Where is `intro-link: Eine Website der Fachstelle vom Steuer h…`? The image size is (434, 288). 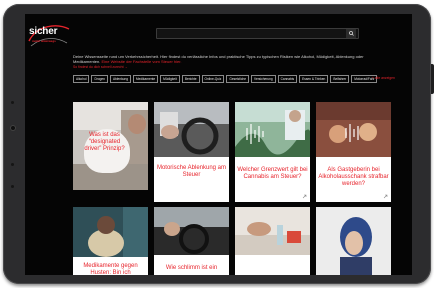 intro-link: Eine Website der Fachstelle vom Steuer h… is located at coordinates (141, 61).